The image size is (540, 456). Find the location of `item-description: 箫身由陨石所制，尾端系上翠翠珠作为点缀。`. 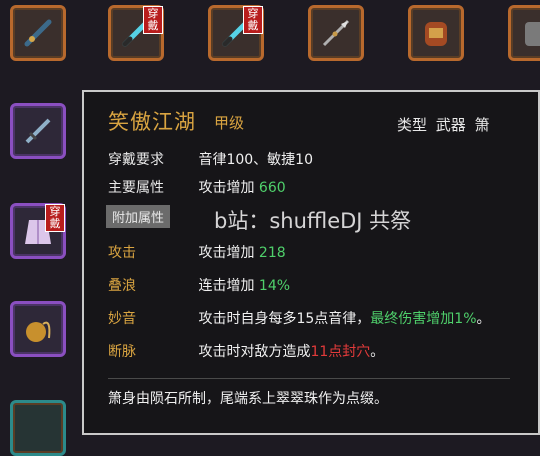

item-description: 箫身由陨石所制，尾端系上翠翠珠作为点缀。 is located at coordinates (248, 399).